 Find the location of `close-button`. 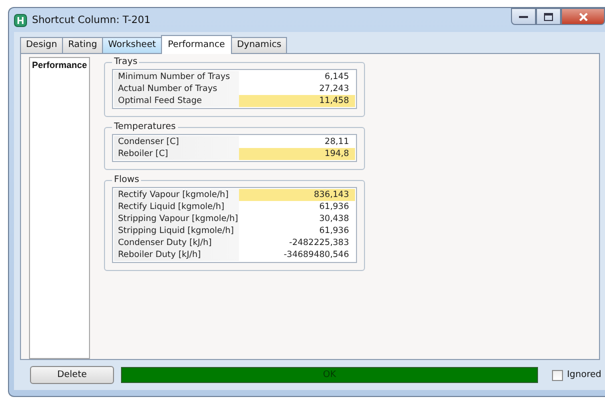

close-button is located at coordinates (583, 16).